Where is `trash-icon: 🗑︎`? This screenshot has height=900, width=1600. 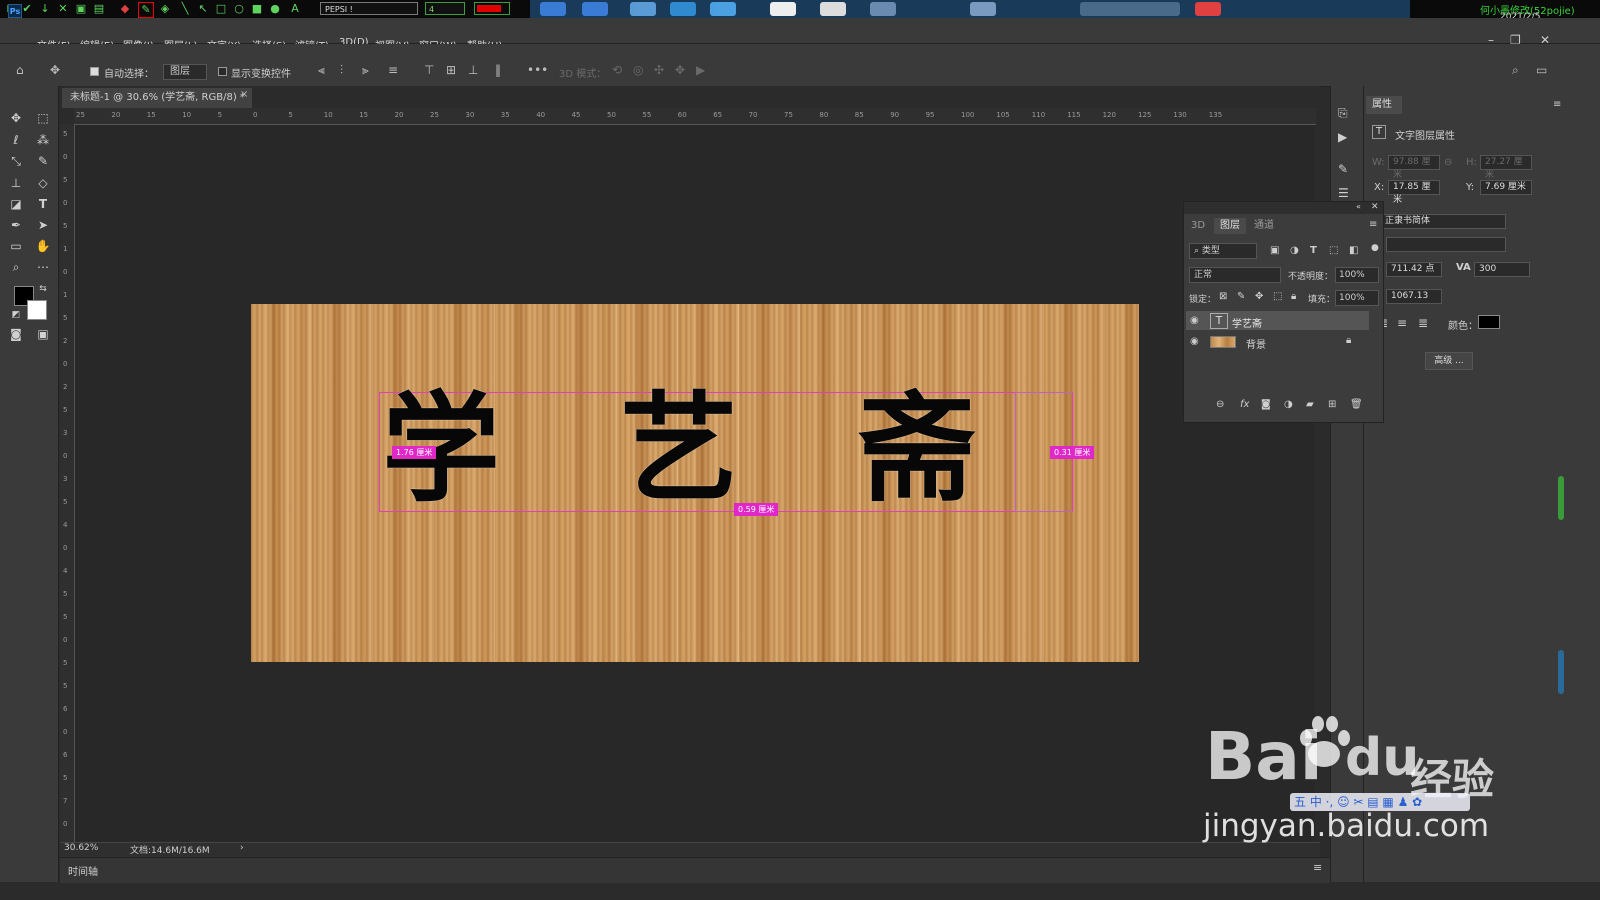
trash-icon: 🗑︎ is located at coordinates (1356, 404).